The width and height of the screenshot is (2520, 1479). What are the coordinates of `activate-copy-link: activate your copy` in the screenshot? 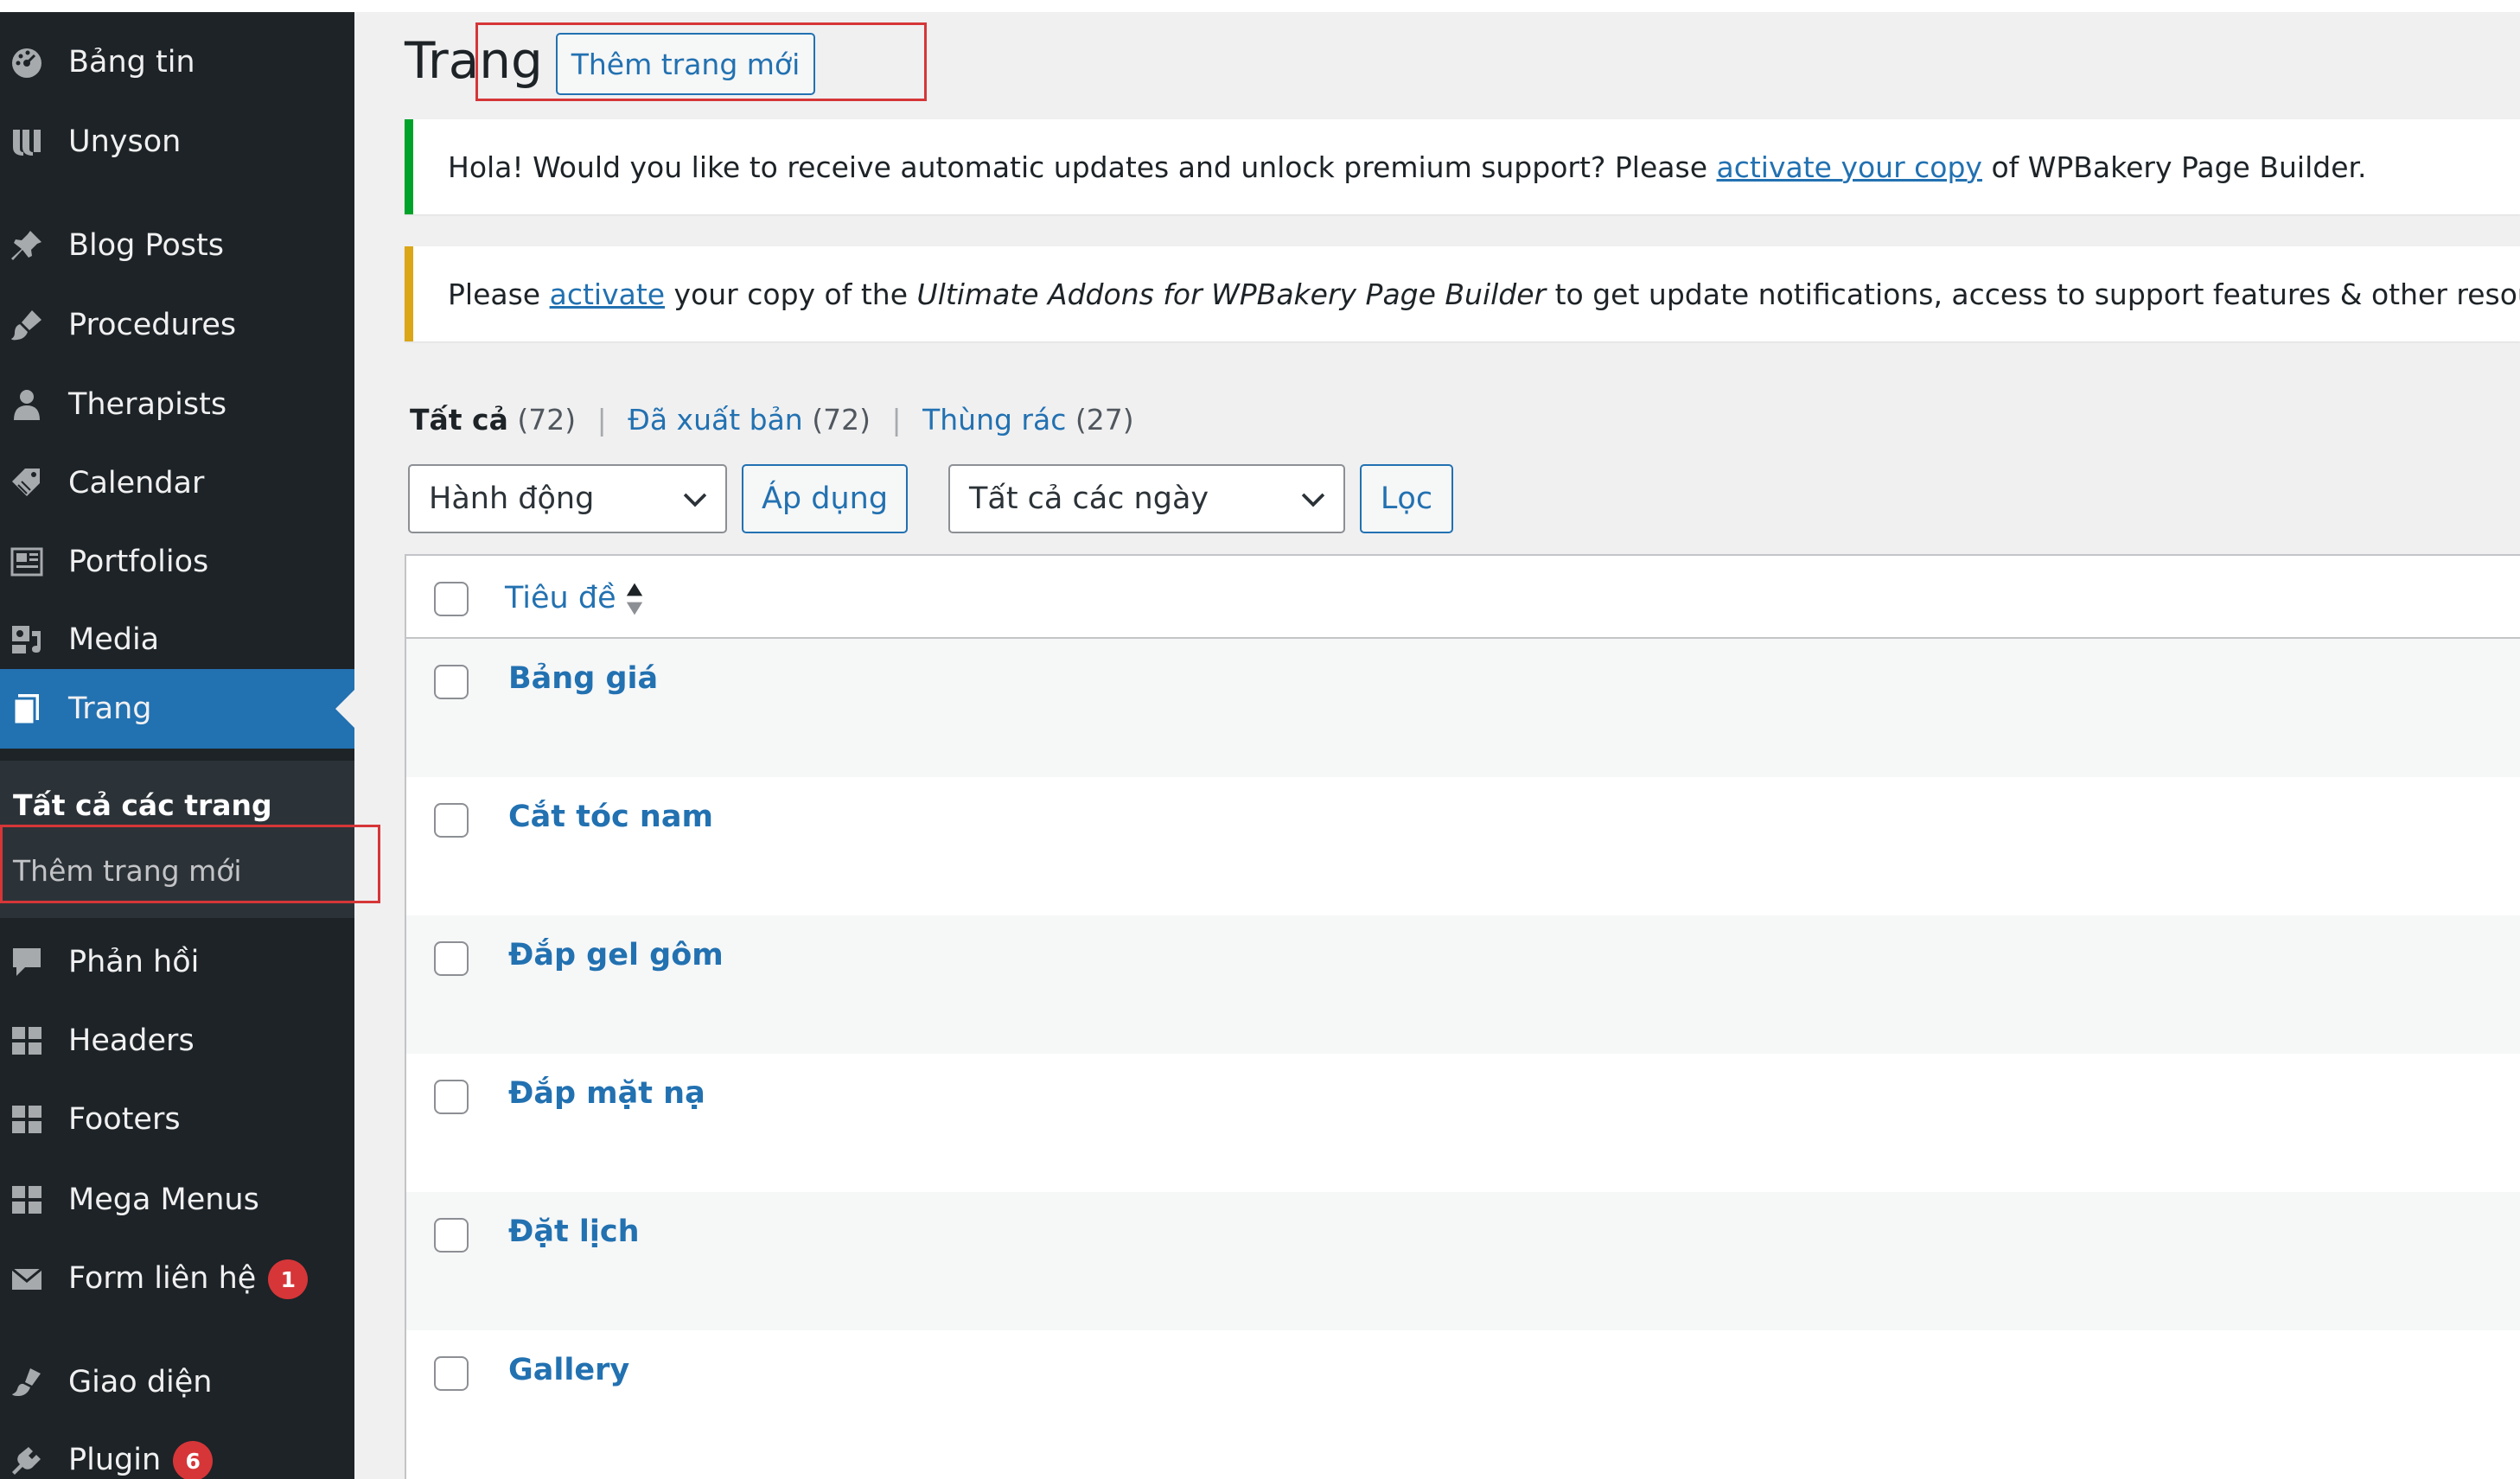 It's located at (1849, 167).